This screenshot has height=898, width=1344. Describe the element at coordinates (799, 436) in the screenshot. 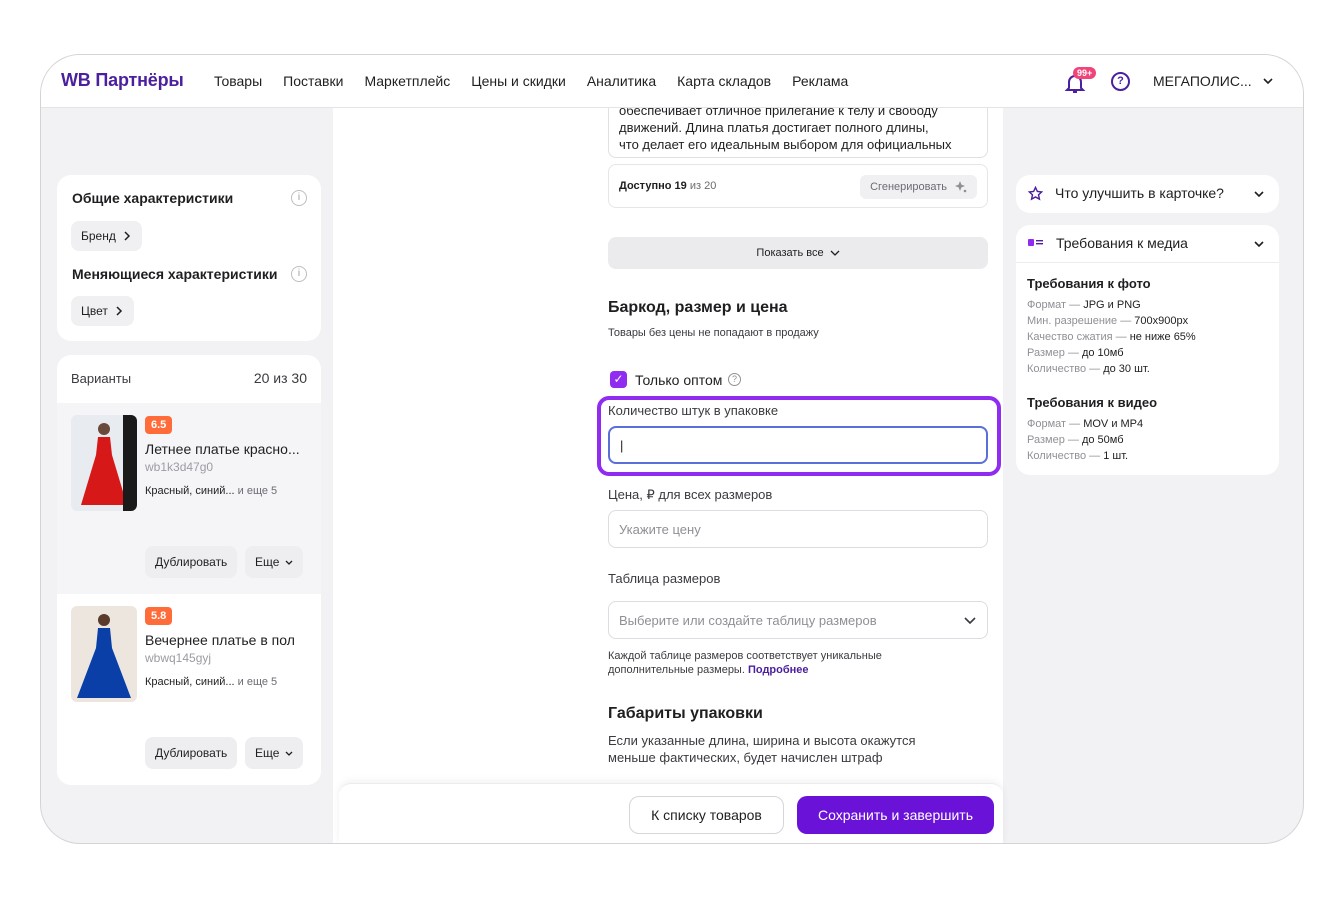

I see `focus-highlight` at that location.